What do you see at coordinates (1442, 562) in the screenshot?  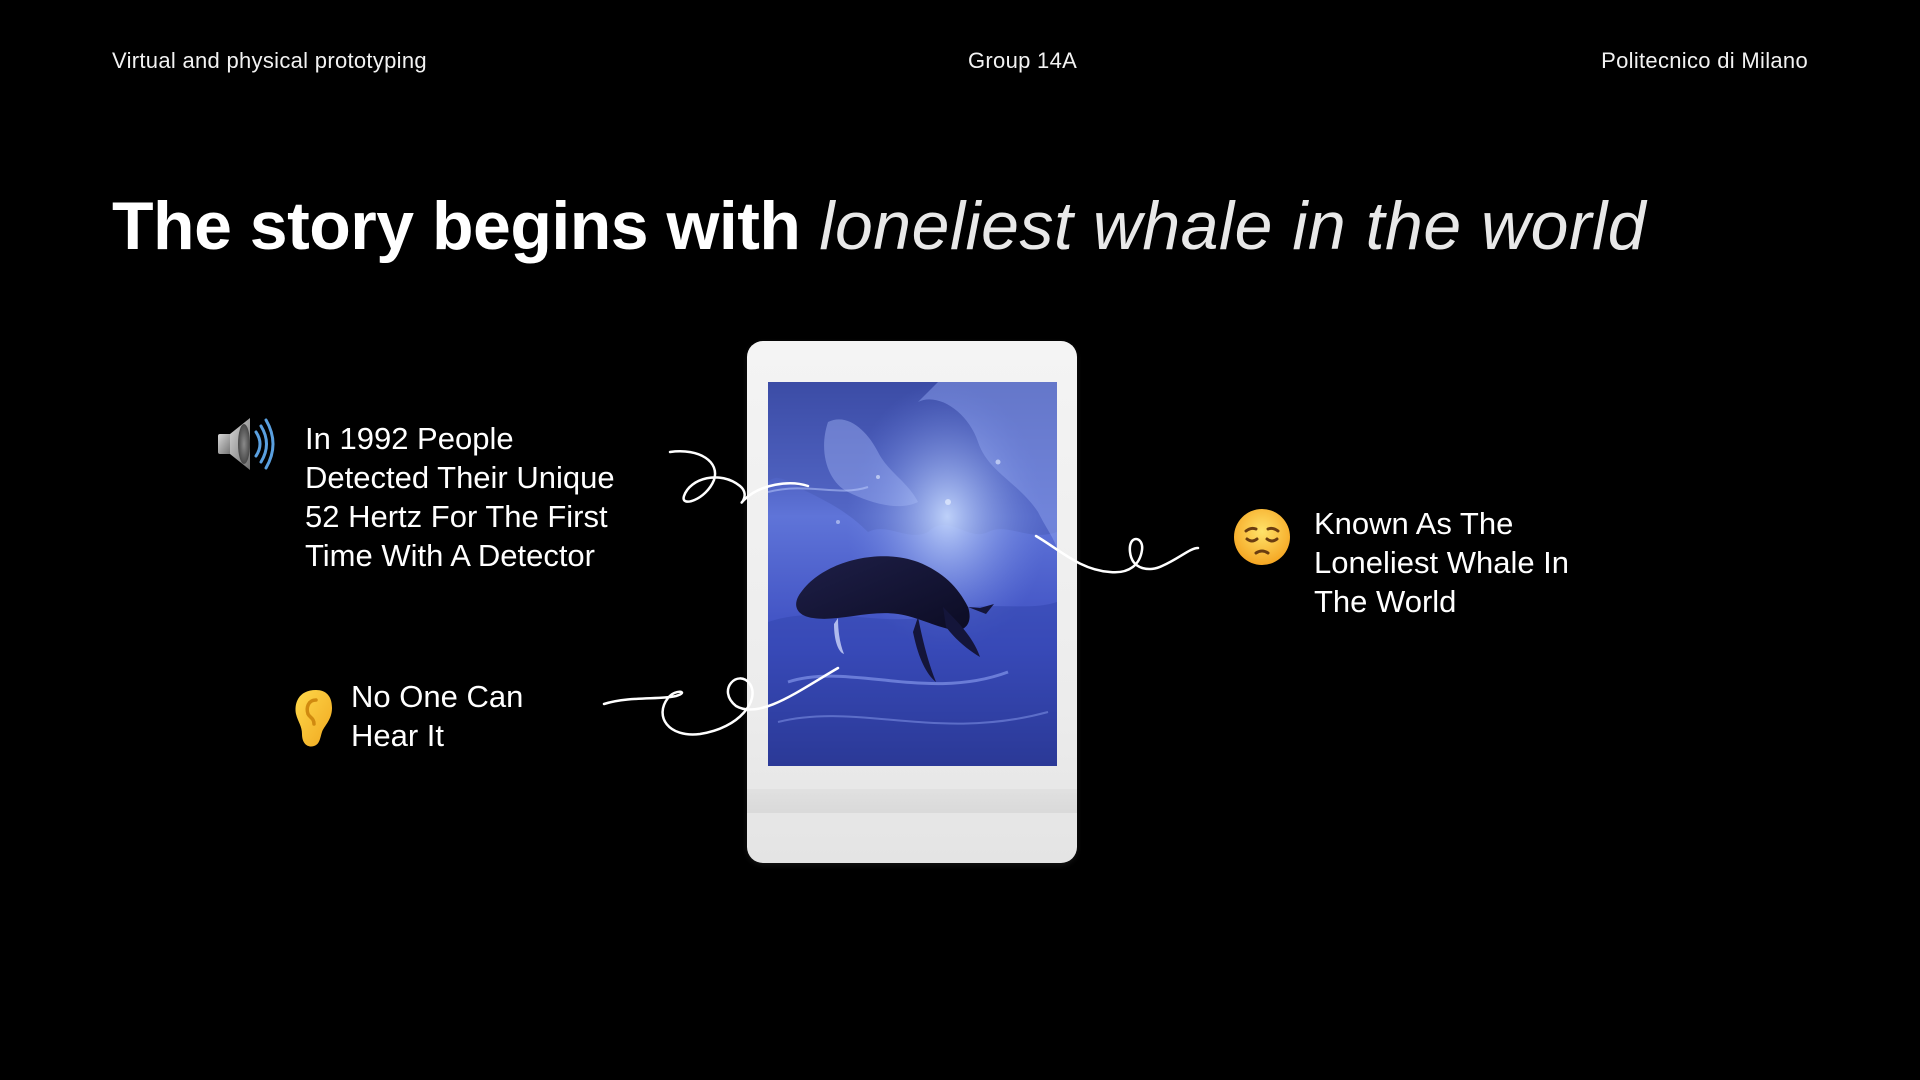 I see `callout-line: Loneliest Whale In` at bounding box center [1442, 562].